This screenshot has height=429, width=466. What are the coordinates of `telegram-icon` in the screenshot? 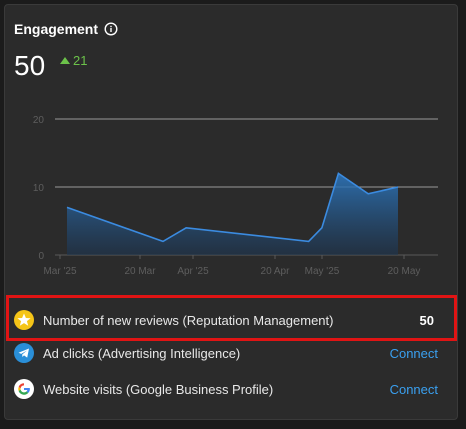 It's located at (24, 353).